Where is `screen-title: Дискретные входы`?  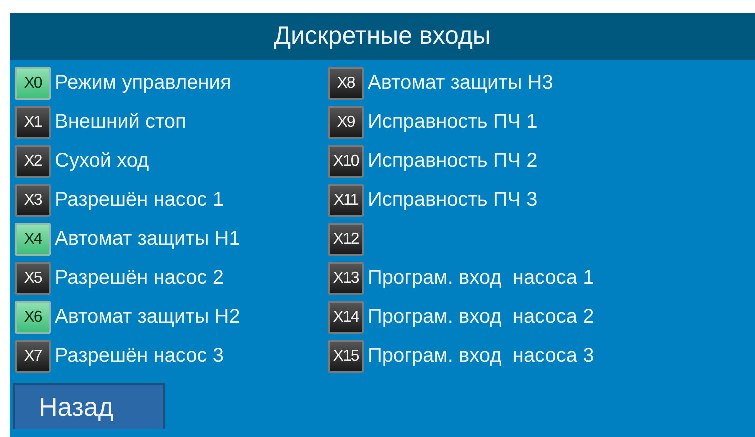 screen-title: Дискретные входы is located at coordinates (382, 36).